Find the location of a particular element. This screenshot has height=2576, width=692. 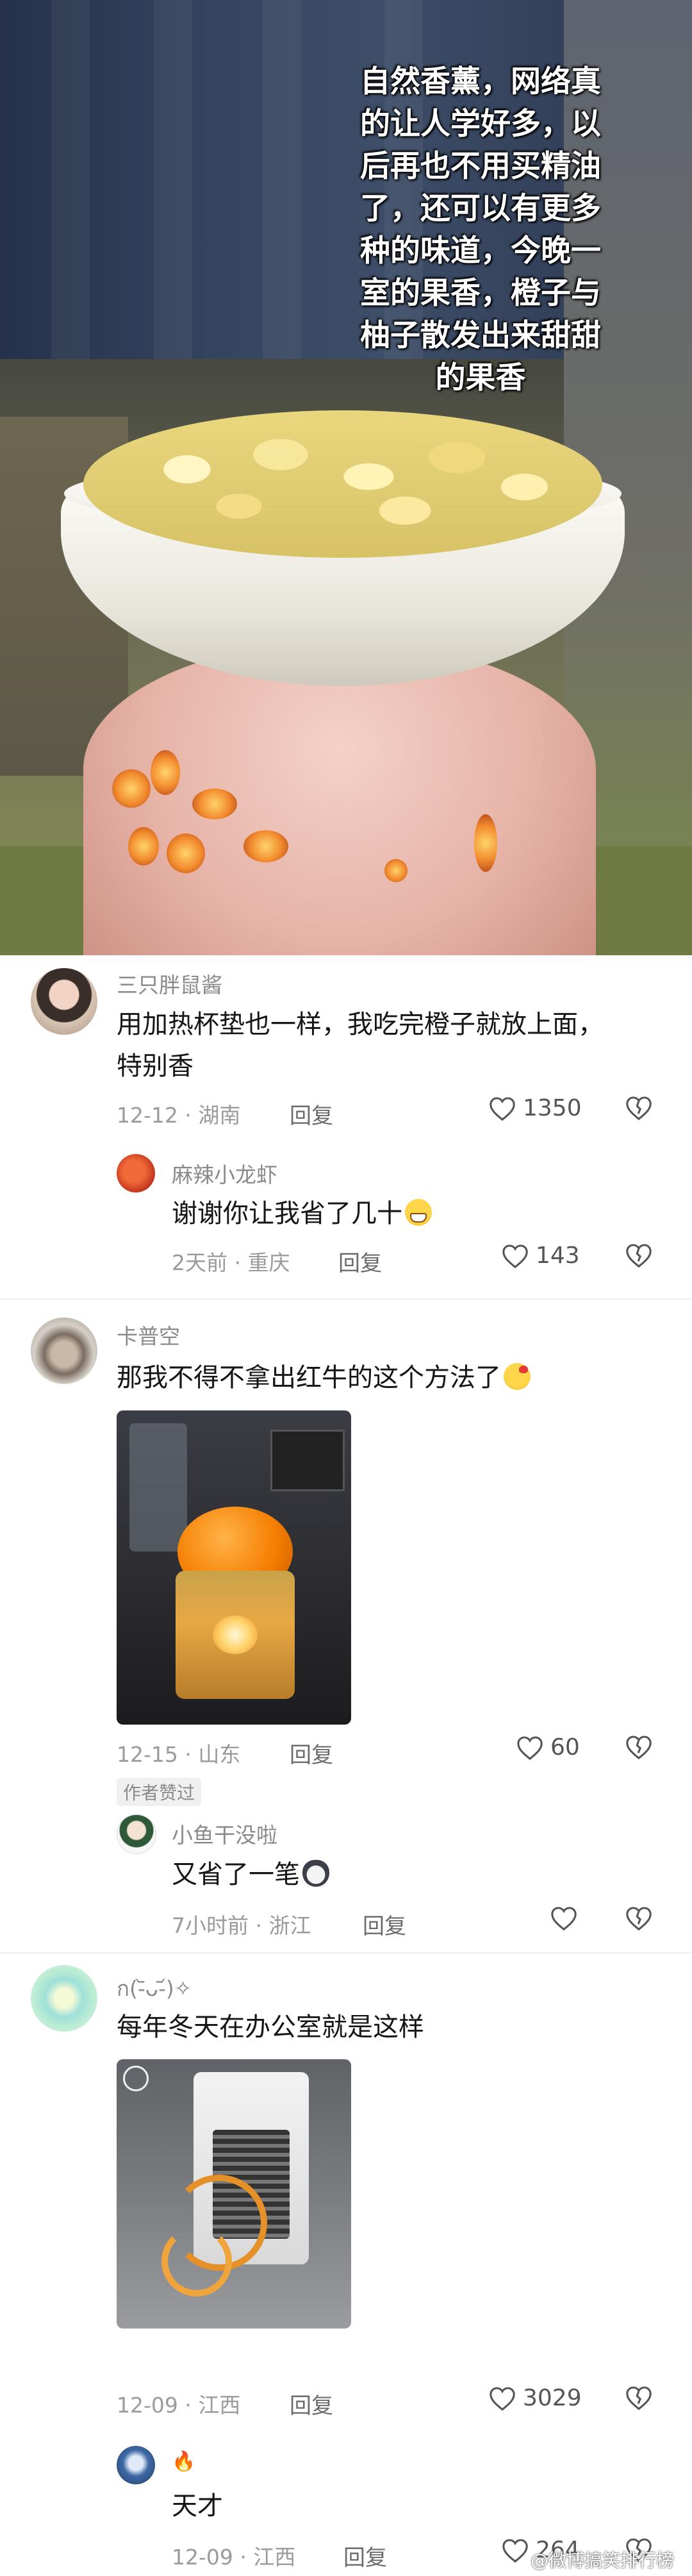

comment-meta: 12-12 · 湖南 is located at coordinates (179, 1115).